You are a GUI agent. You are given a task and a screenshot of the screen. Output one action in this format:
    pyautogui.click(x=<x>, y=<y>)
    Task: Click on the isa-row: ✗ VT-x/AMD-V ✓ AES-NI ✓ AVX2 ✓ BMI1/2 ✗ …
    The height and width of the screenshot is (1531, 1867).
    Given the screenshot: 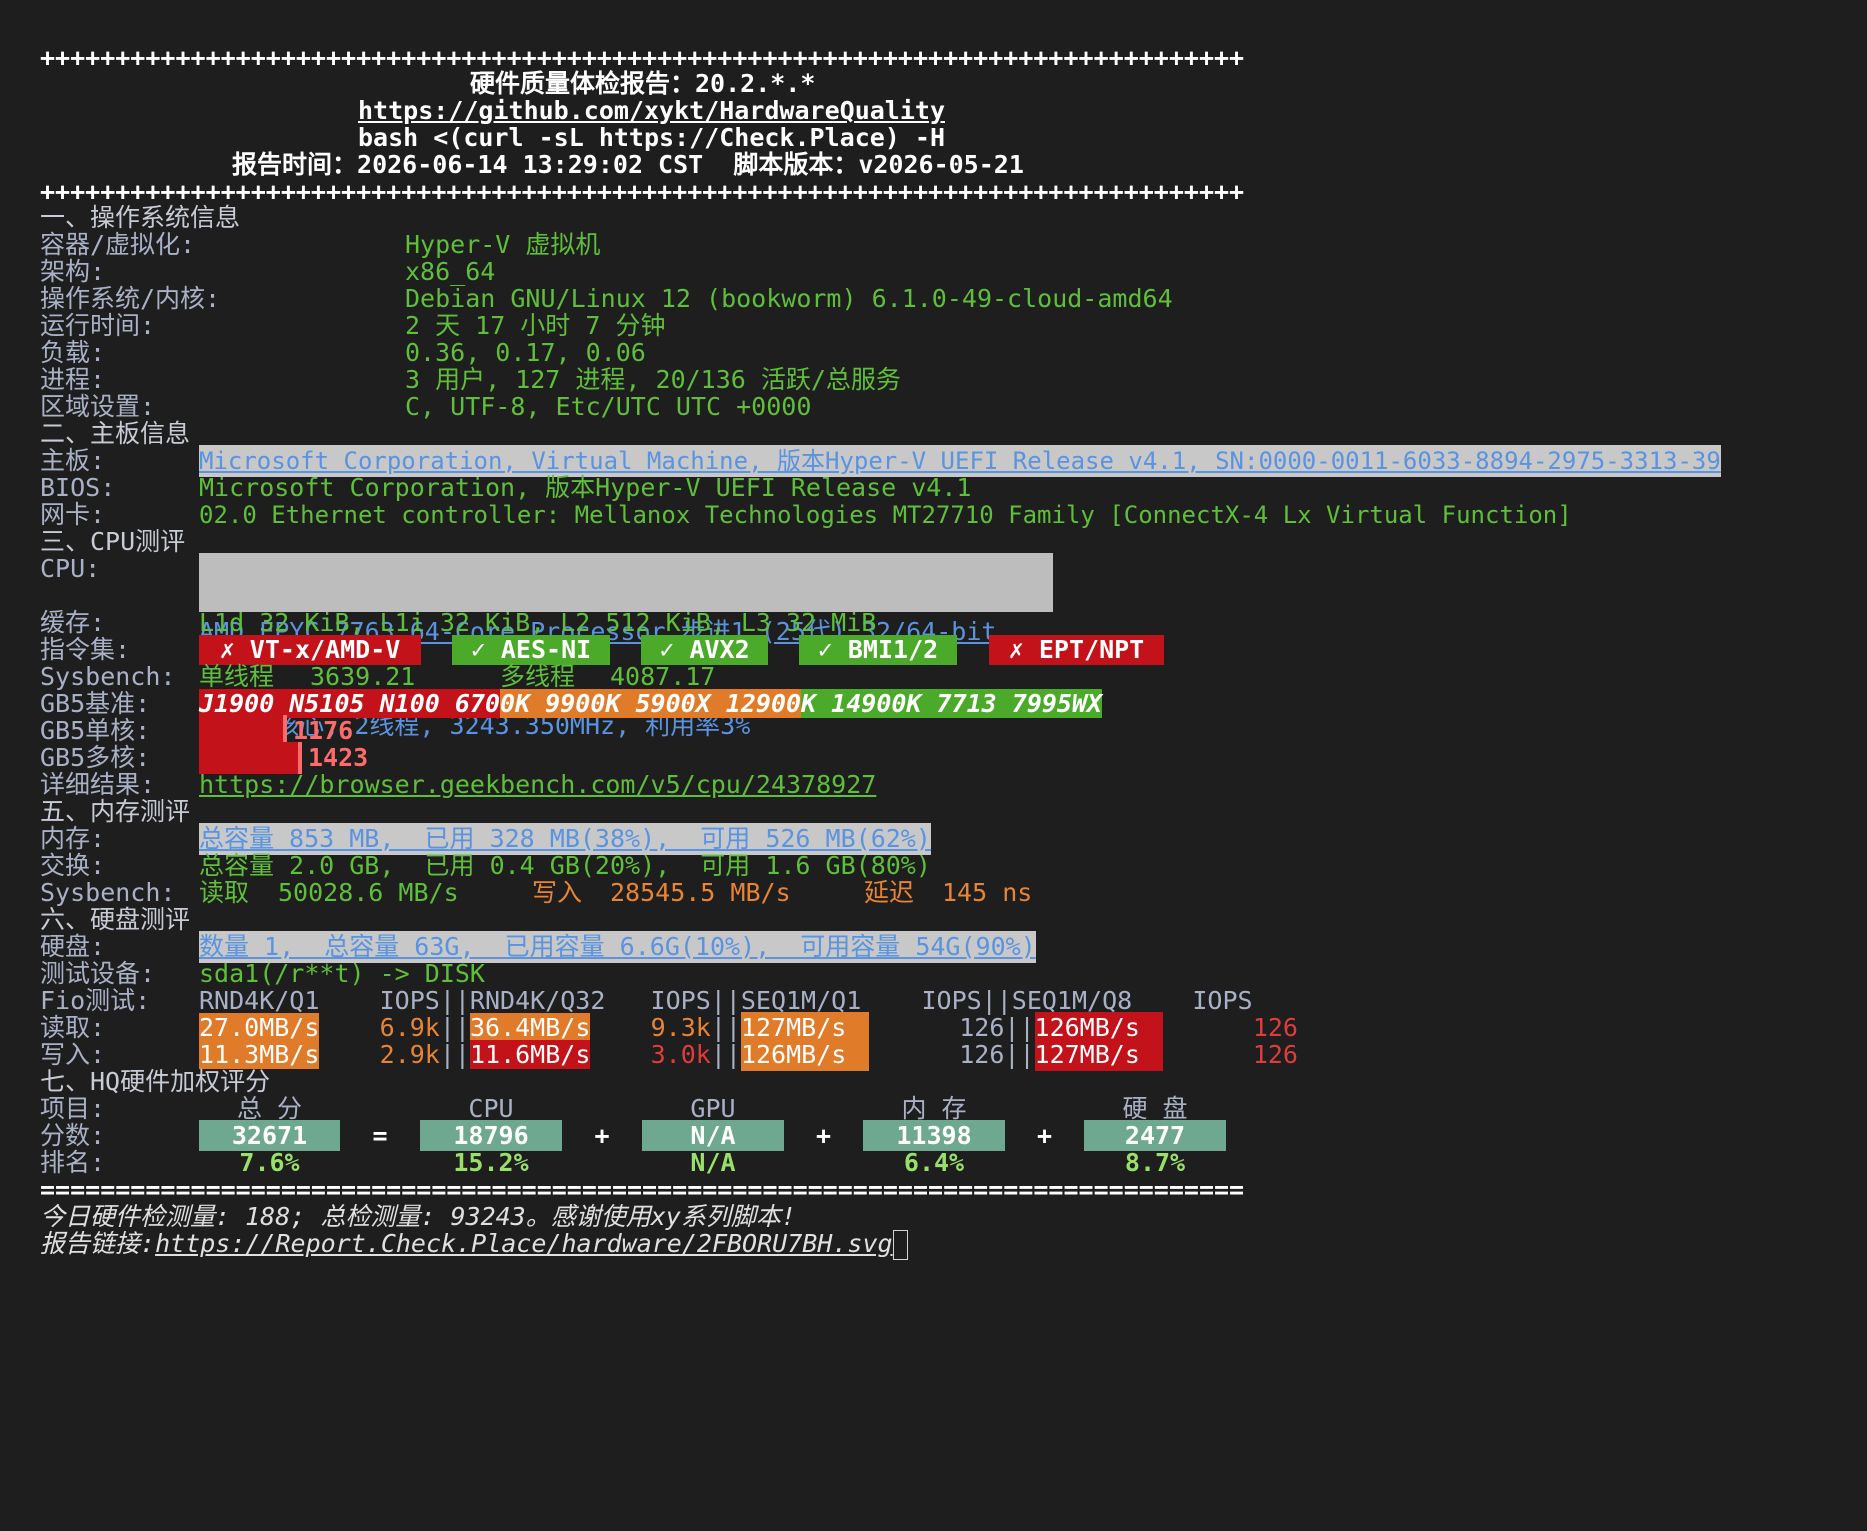 What is the action you would take?
    pyautogui.click(x=933, y=650)
    